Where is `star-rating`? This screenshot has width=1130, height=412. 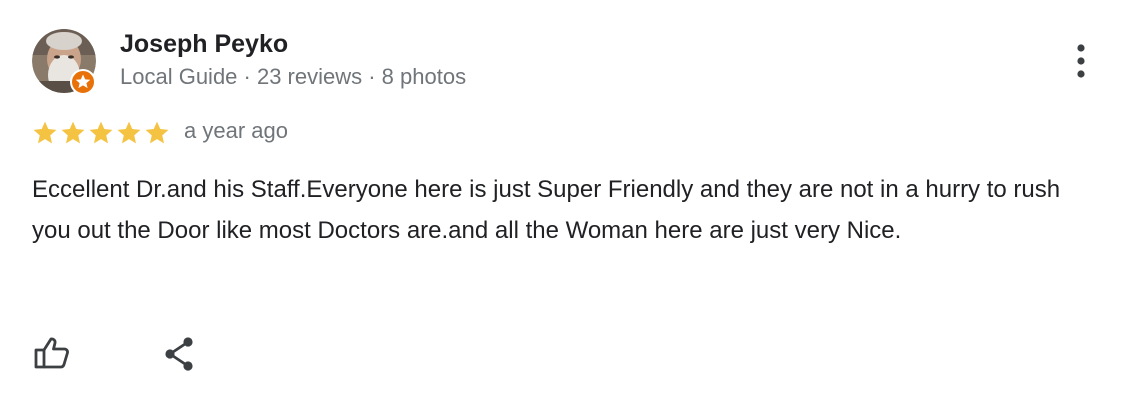
star-rating is located at coordinates (101, 133).